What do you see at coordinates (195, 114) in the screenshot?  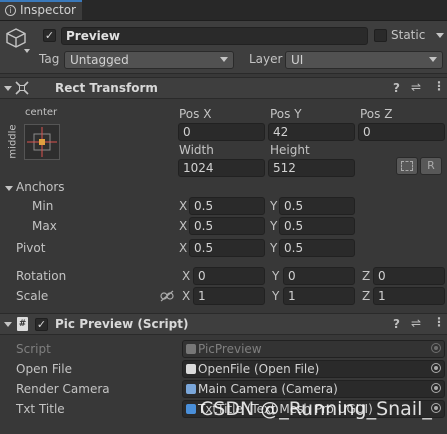 I see `pos-x-label: Pos X` at bounding box center [195, 114].